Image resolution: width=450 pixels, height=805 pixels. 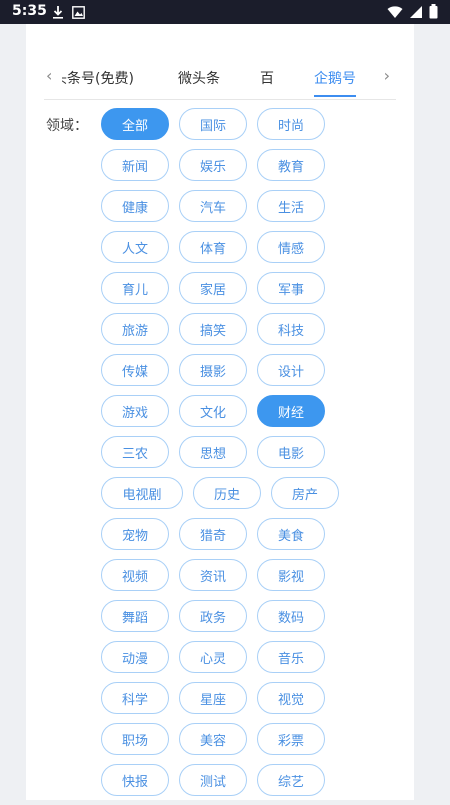 I want to click on domain-chip: 综艺, so click(x=291, y=780).